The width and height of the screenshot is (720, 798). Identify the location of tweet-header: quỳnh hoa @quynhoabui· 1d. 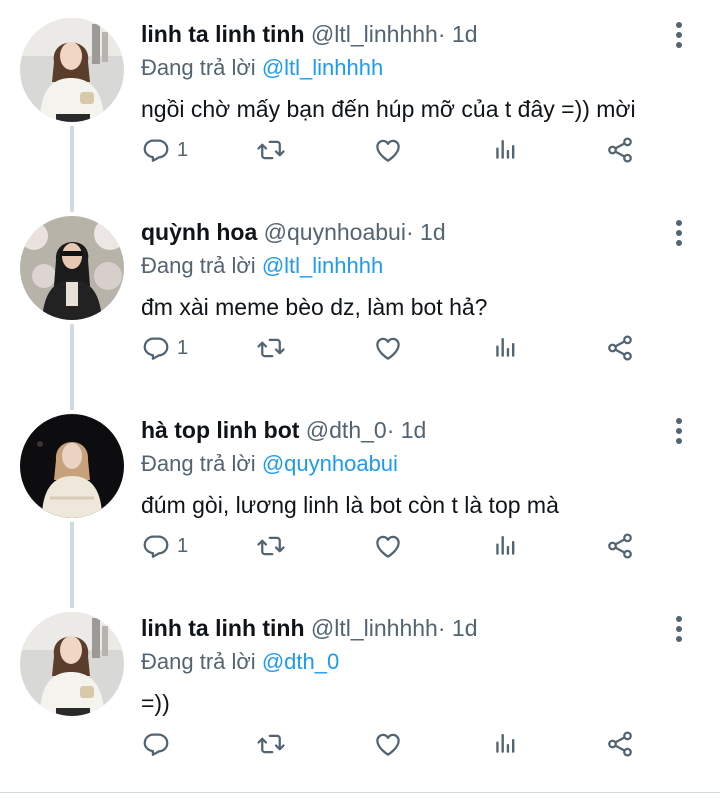
(293, 232).